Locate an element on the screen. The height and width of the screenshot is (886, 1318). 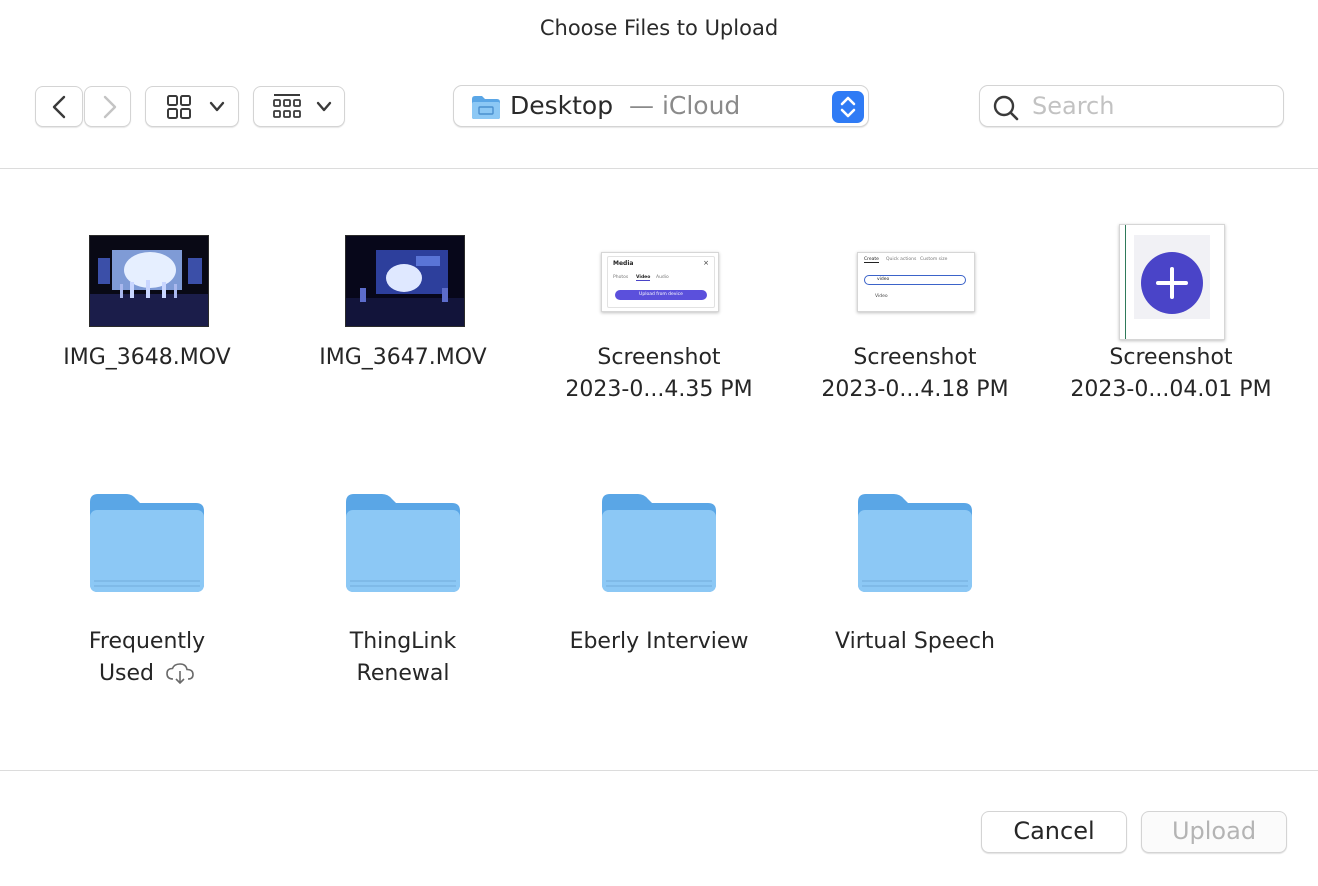
search-field is located at coordinates (1131, 106).